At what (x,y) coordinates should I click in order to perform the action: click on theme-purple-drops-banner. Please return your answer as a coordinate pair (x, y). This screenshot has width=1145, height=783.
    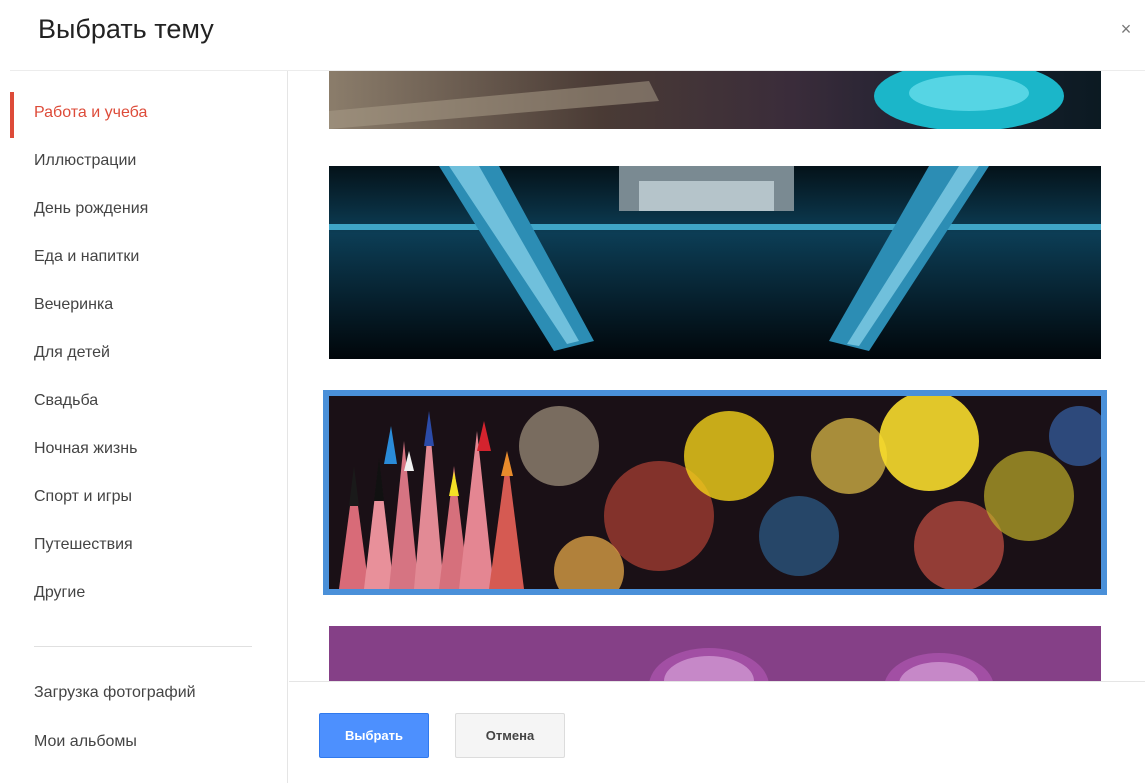
    Looking at the image, I should click on (715, 653).